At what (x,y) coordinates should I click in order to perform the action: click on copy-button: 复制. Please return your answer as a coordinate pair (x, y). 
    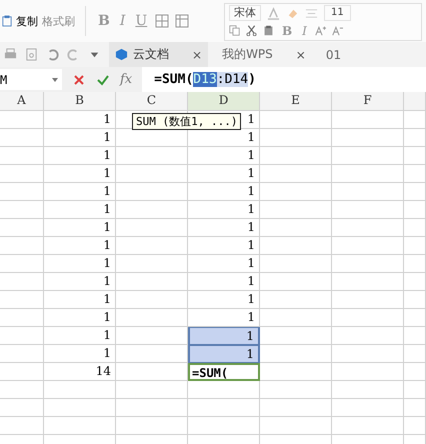
    Looking at the image, I should click on (27, 21).